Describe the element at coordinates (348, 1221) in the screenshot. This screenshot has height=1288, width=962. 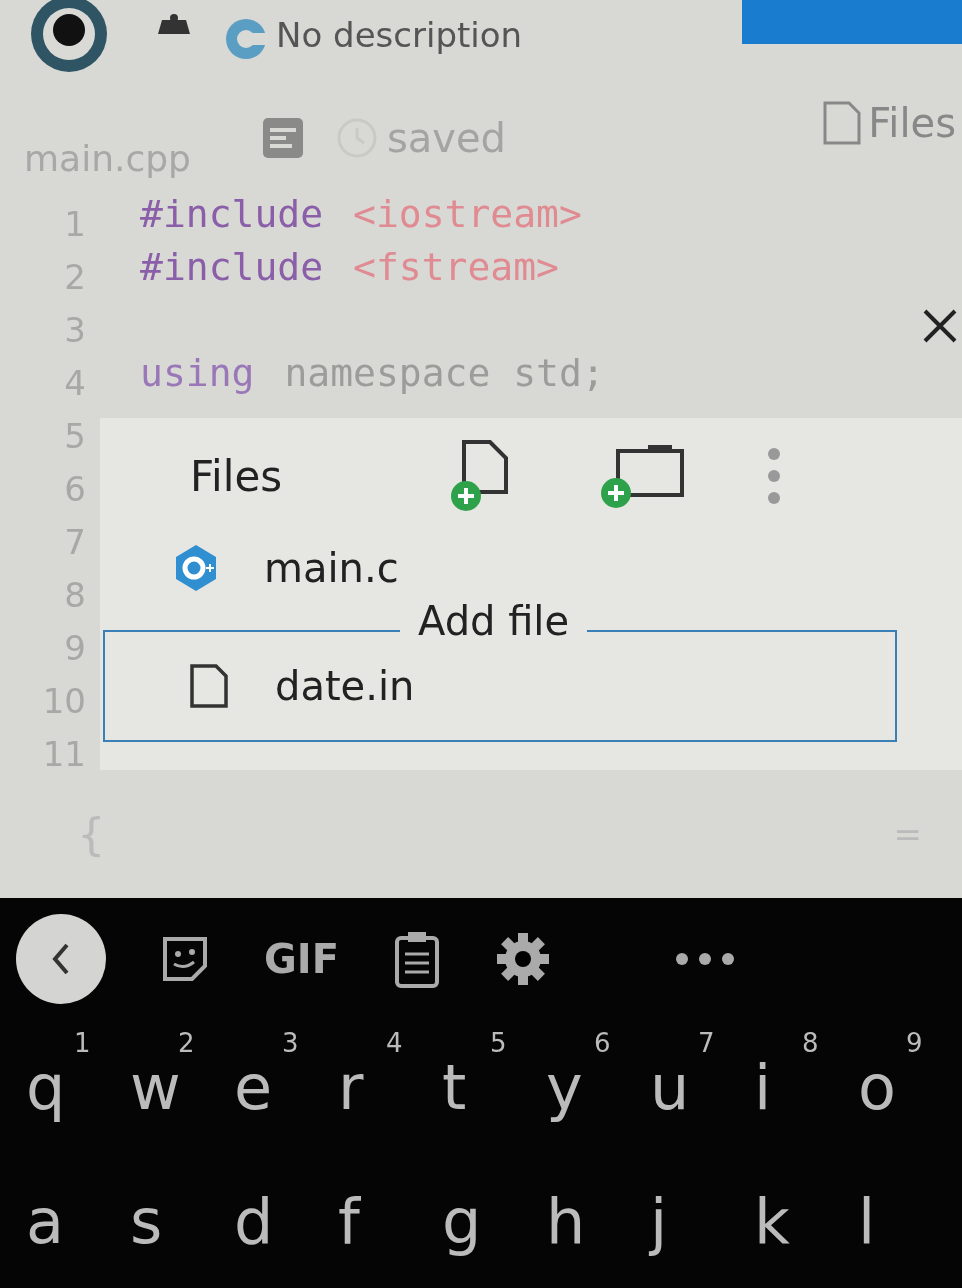
I see `key-letter: f` at that location.